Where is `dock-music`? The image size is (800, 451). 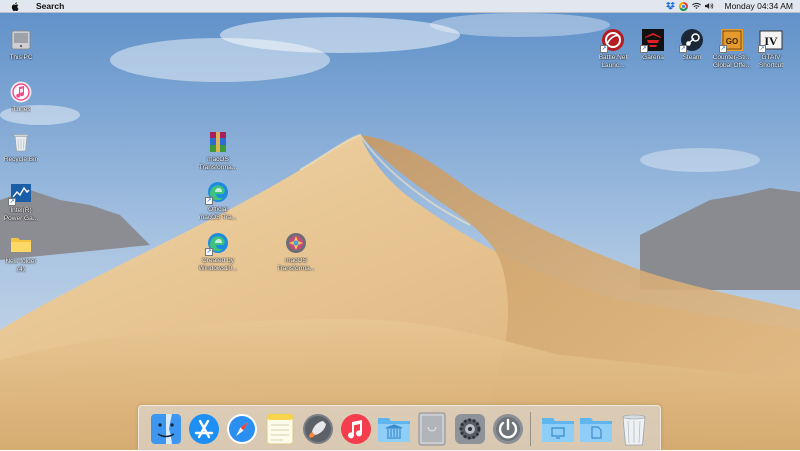 dock-music is located at coordinates (356, 429).